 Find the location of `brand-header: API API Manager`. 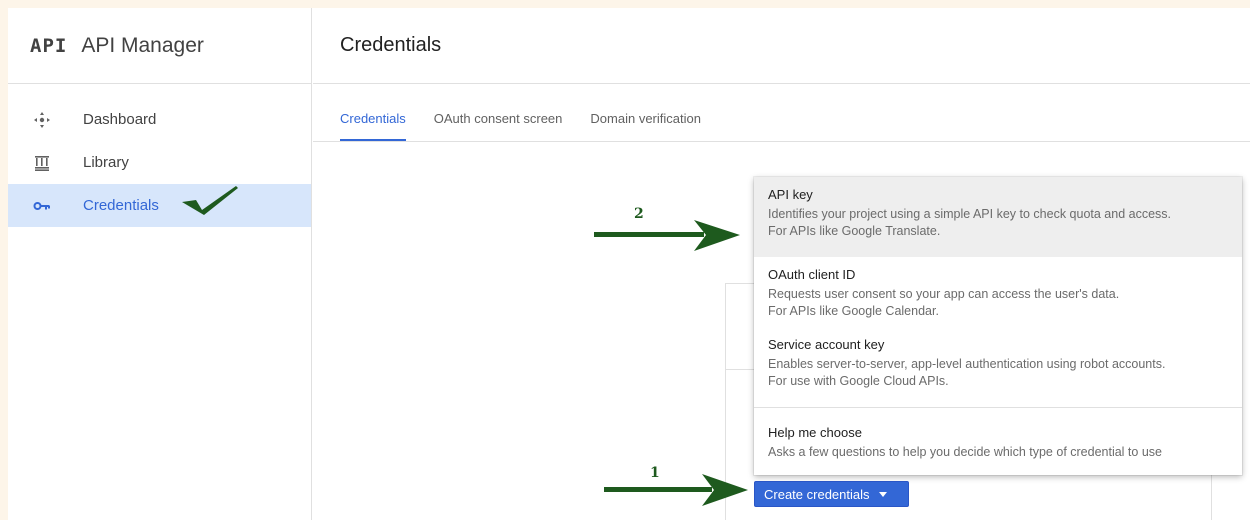

brand-header: API API Manager is located at coordinates (159, 46).